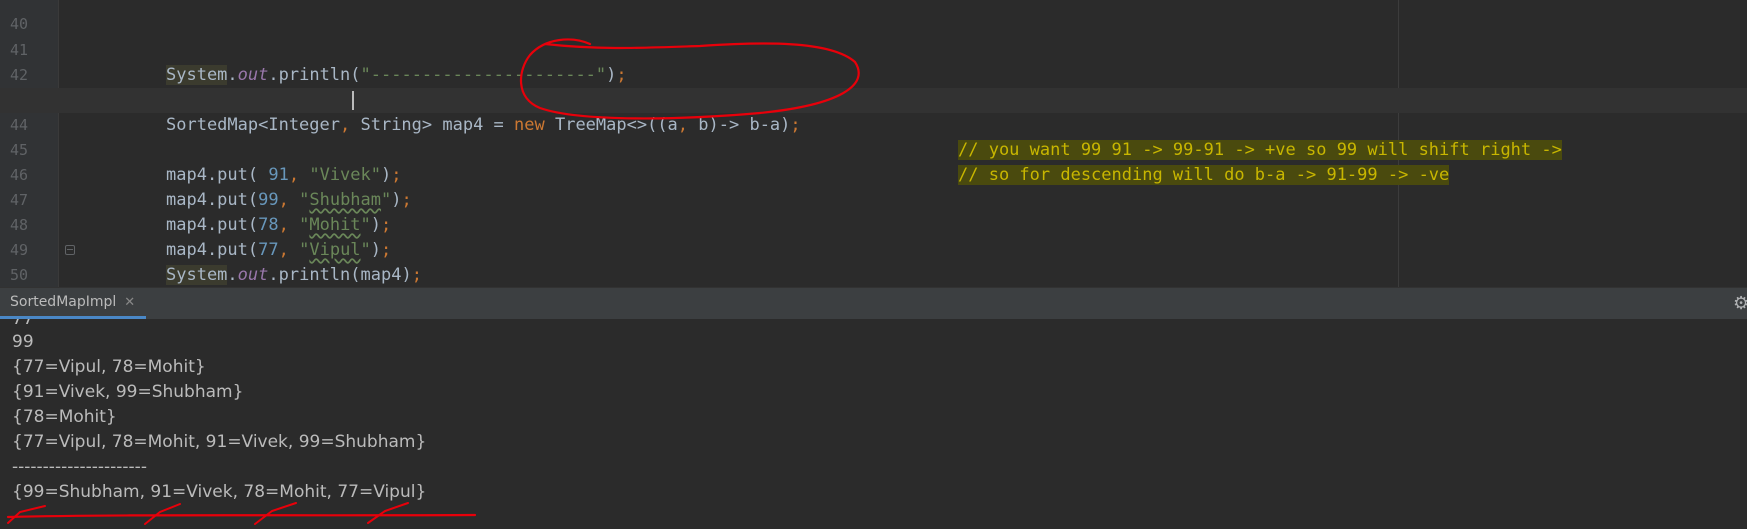 This screenshot has height=529, width=1747. Describe the element at coordinates (873, 149) in the screenshot. I see `code-line: 45 map4.put( 91, "Vivek");` at that location.